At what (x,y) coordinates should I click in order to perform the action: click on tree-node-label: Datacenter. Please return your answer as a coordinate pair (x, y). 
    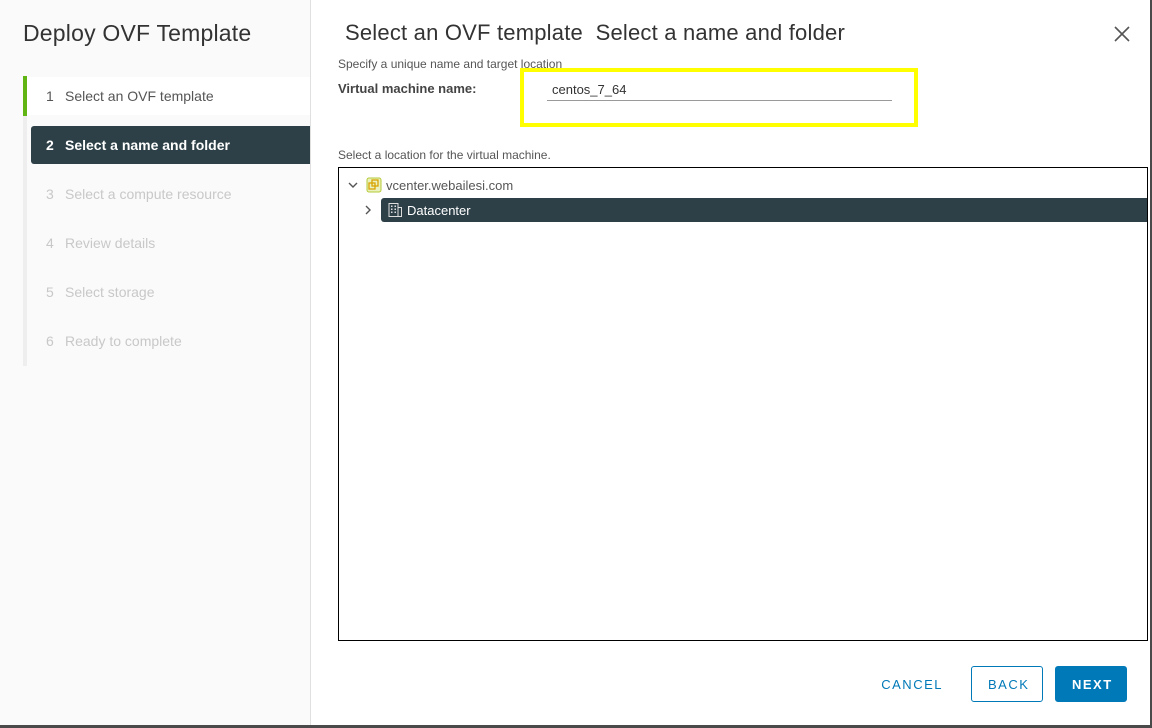
    Looking at the image, I should click on (439, 210).